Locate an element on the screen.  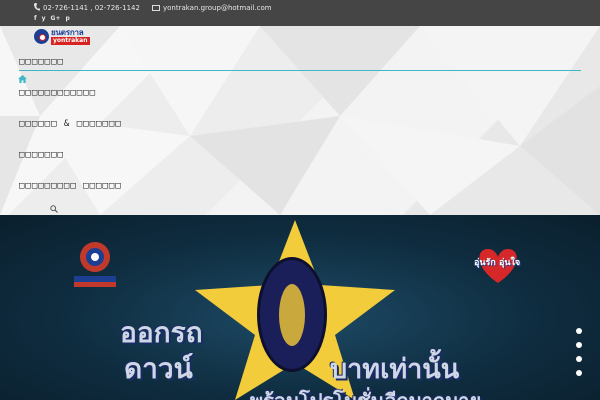
slider-pagination is located at coordinates (579, 352).